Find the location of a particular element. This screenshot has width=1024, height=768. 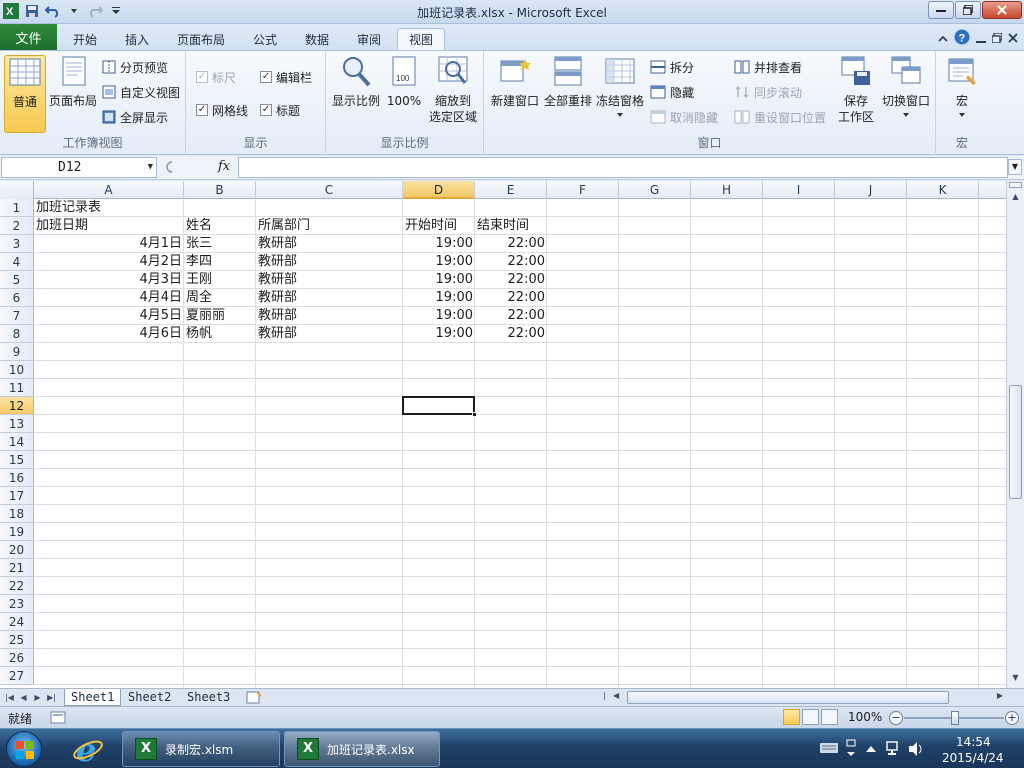

split-button: 拆分 is located at coordinates (672, 67).